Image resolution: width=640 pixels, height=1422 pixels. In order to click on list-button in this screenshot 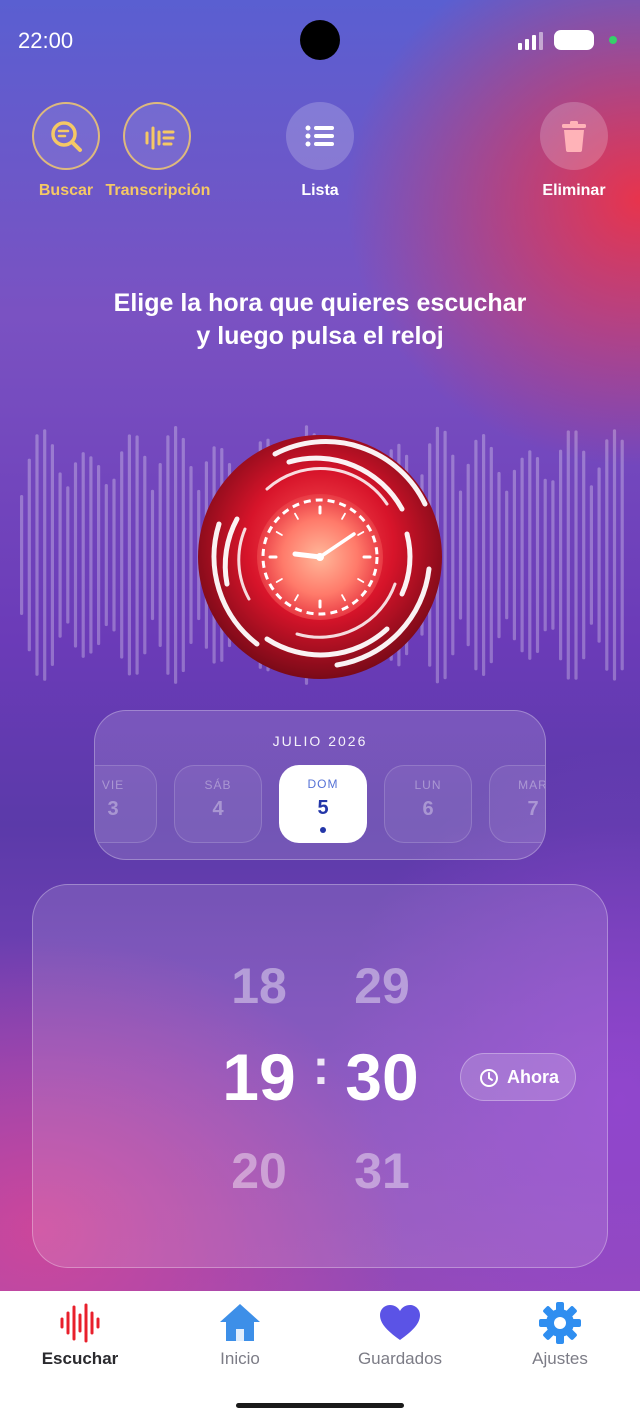, I will do `click(320, 136)`.